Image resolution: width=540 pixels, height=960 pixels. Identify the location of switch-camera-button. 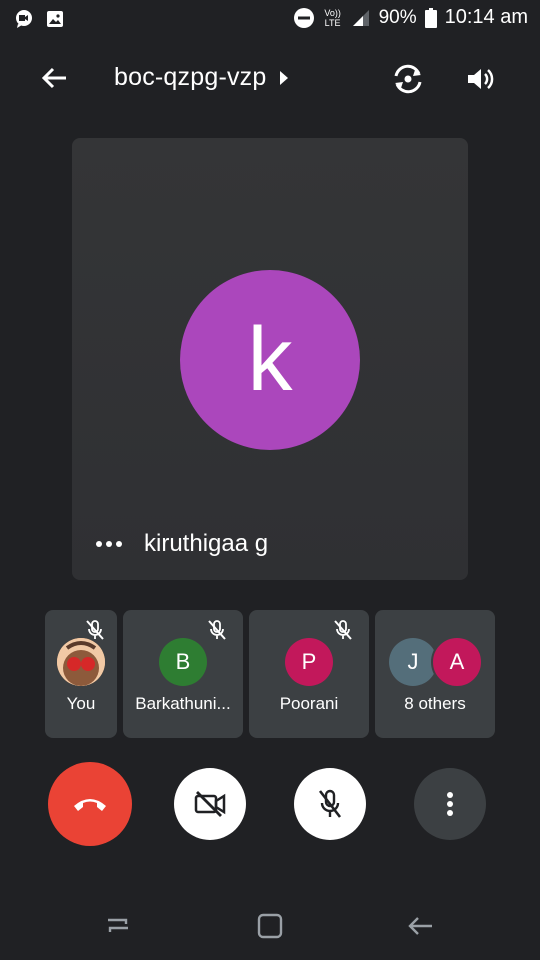
(408, 79).